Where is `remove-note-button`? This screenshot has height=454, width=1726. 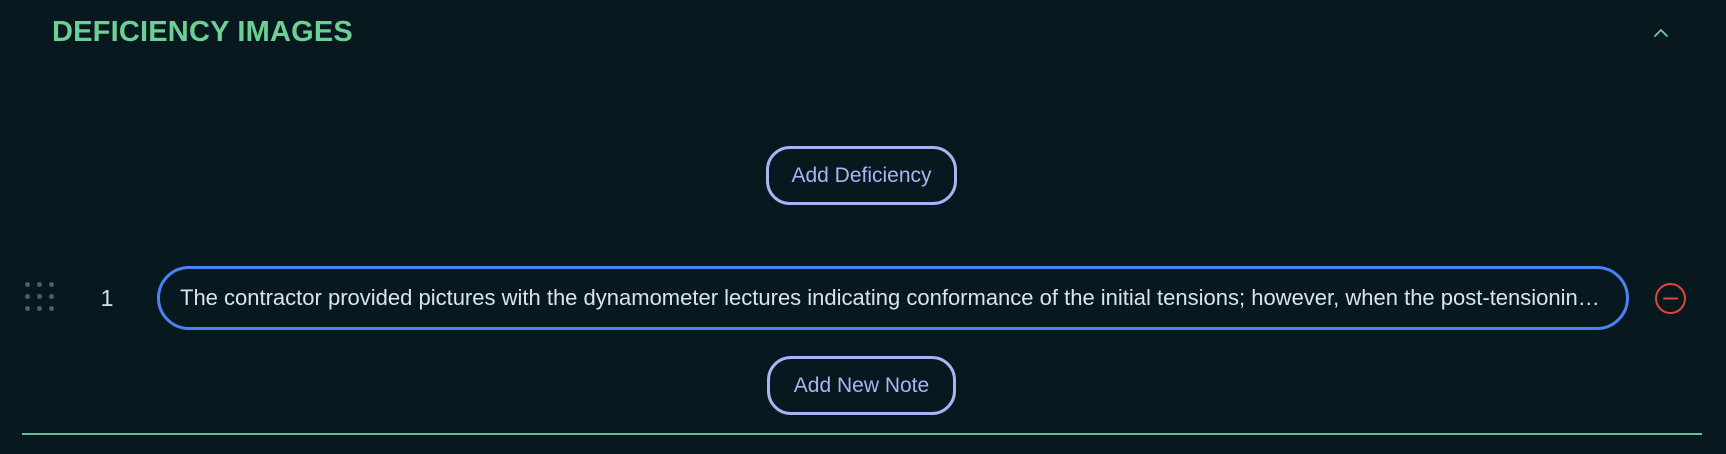
remove-note-button is located at coordinates (1670, 298).